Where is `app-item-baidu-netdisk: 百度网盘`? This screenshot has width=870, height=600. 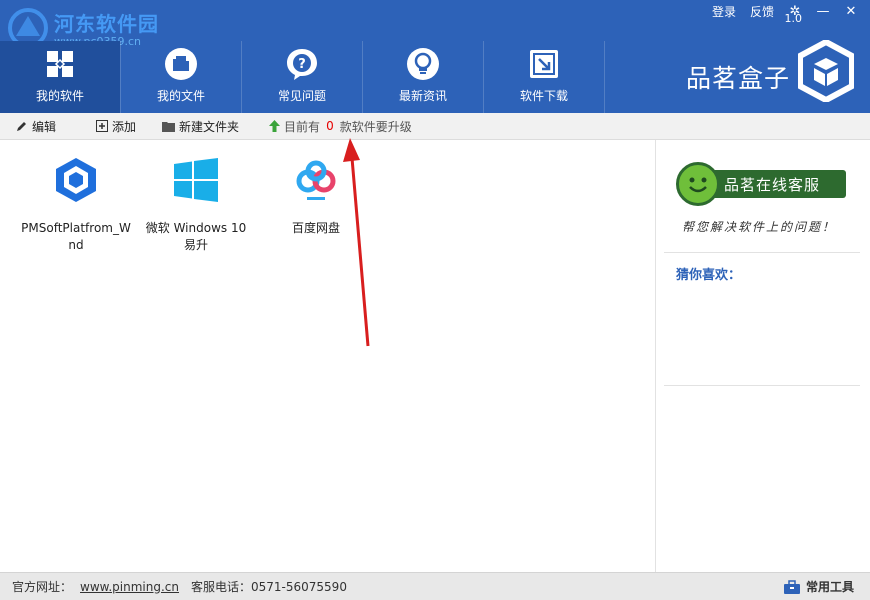 app-item-baidu-netdisk: 百度网盘 is located at coordinates (316, 188).